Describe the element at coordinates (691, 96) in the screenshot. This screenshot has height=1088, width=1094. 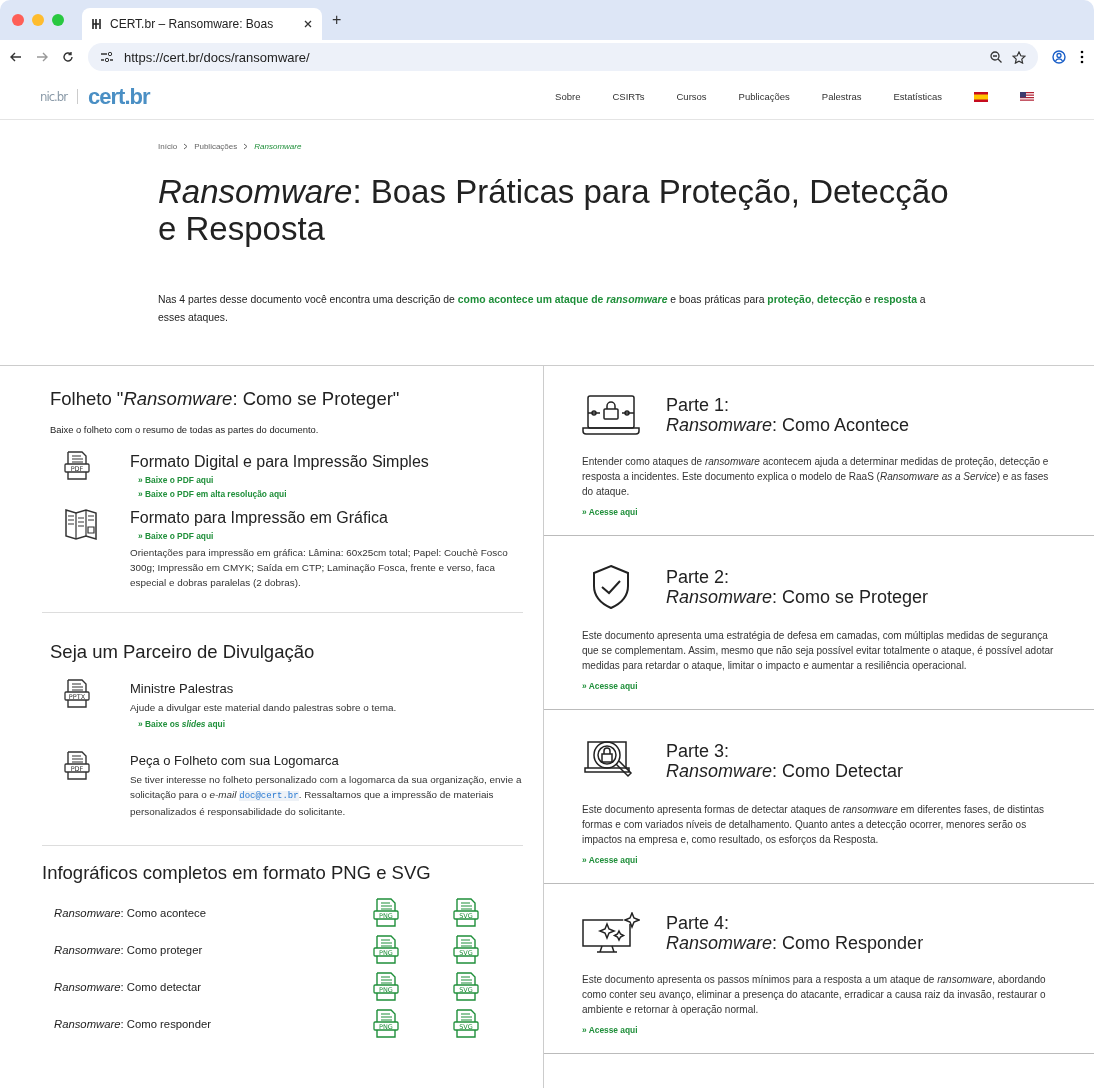
I see `nav-link: Cursos` at that location.